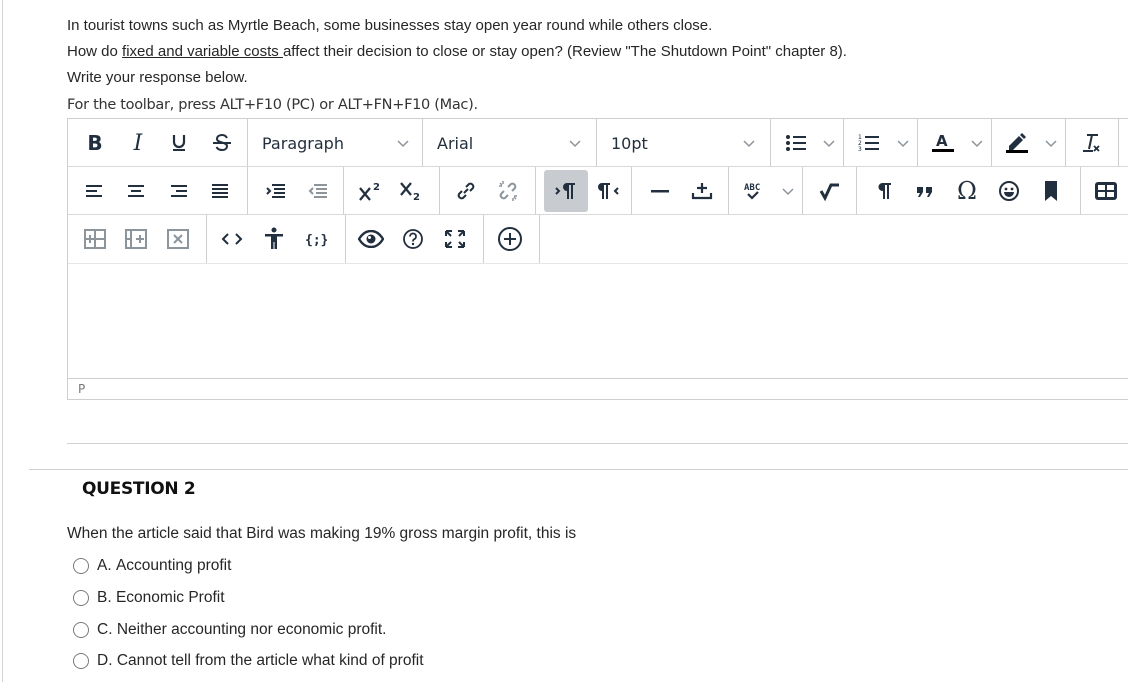 This screenshot has height=682, width=1128. I want to click on clear-formatting-group, so click(1092, 142).